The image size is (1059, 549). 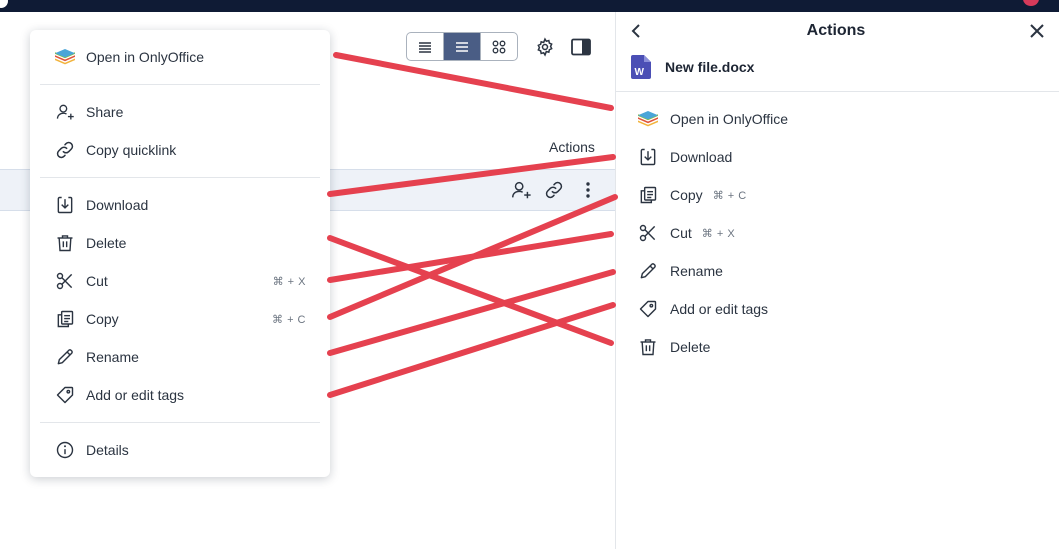 What do you see at coordinates (4, 4) in the screenshot?
I see `top-bar-indicator` at bounding box center [4, 4].